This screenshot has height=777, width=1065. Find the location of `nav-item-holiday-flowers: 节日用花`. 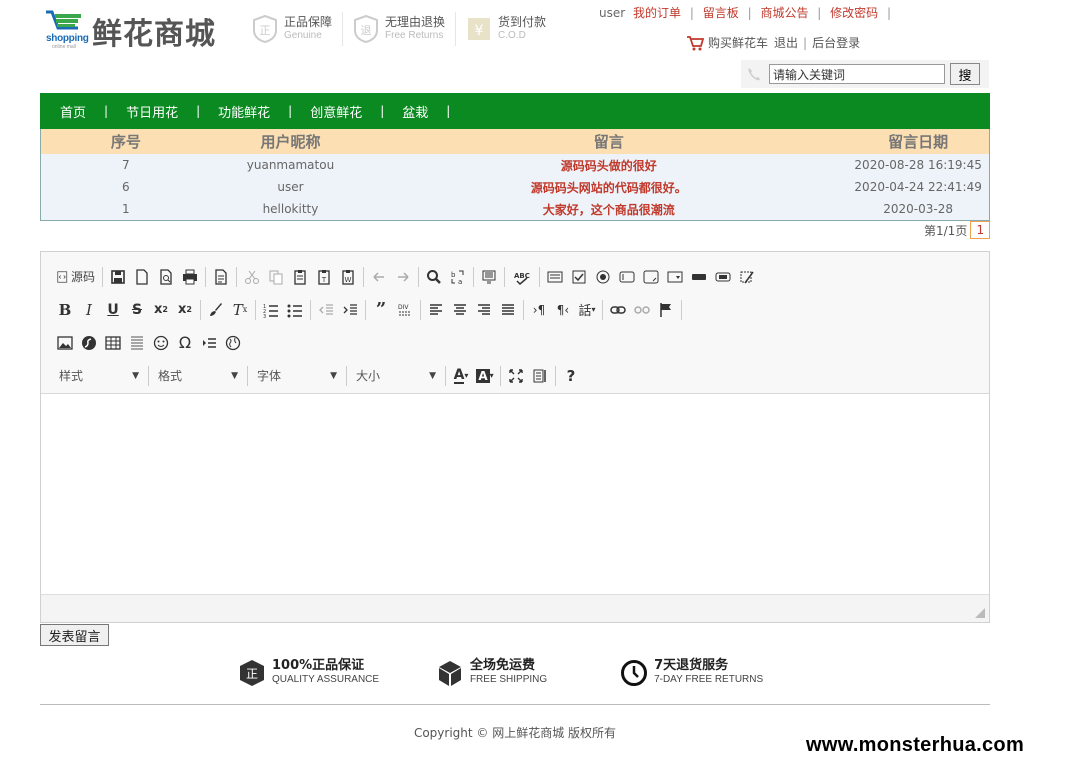

nav-item-holiday-flowers: 节日用花 is located at coordinates (152, 111).